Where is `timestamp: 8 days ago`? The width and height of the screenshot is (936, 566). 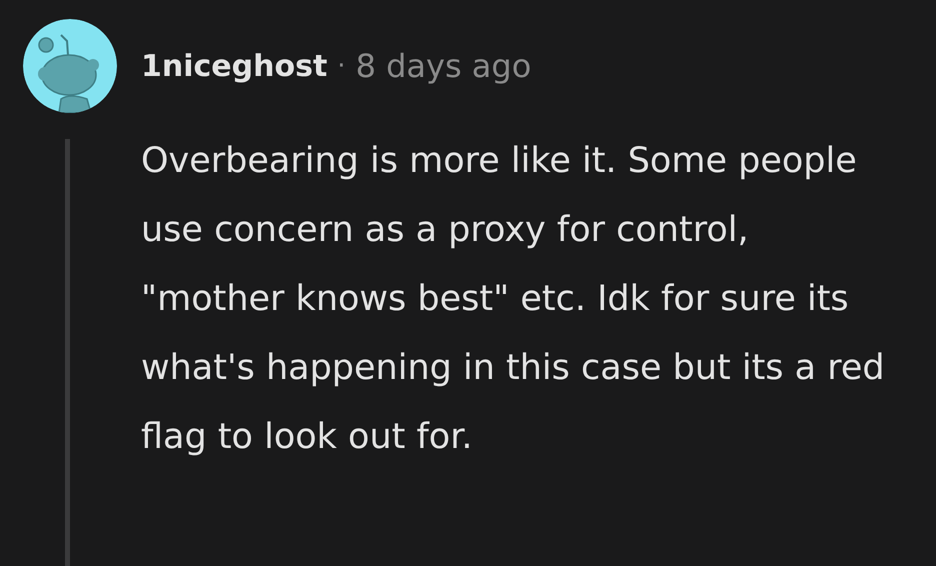
timestamp: 8 days ago is located at coordinates (444, 66).